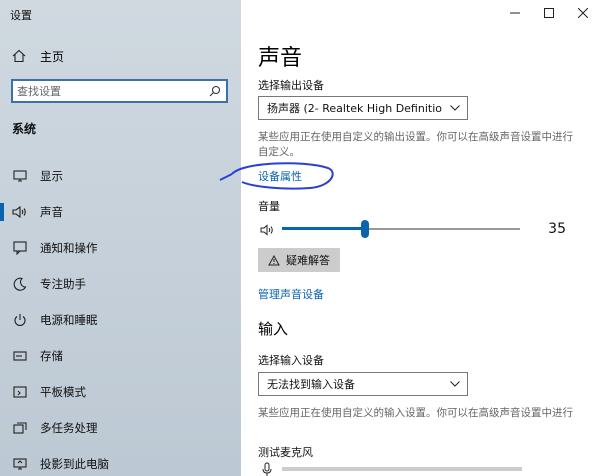 Image resolution: width=602 pixels, height=476 pixels. Describe the element at coordinates (120, 356) in the screenshot. I see `sidebar-item-storage: 存储` at that location.